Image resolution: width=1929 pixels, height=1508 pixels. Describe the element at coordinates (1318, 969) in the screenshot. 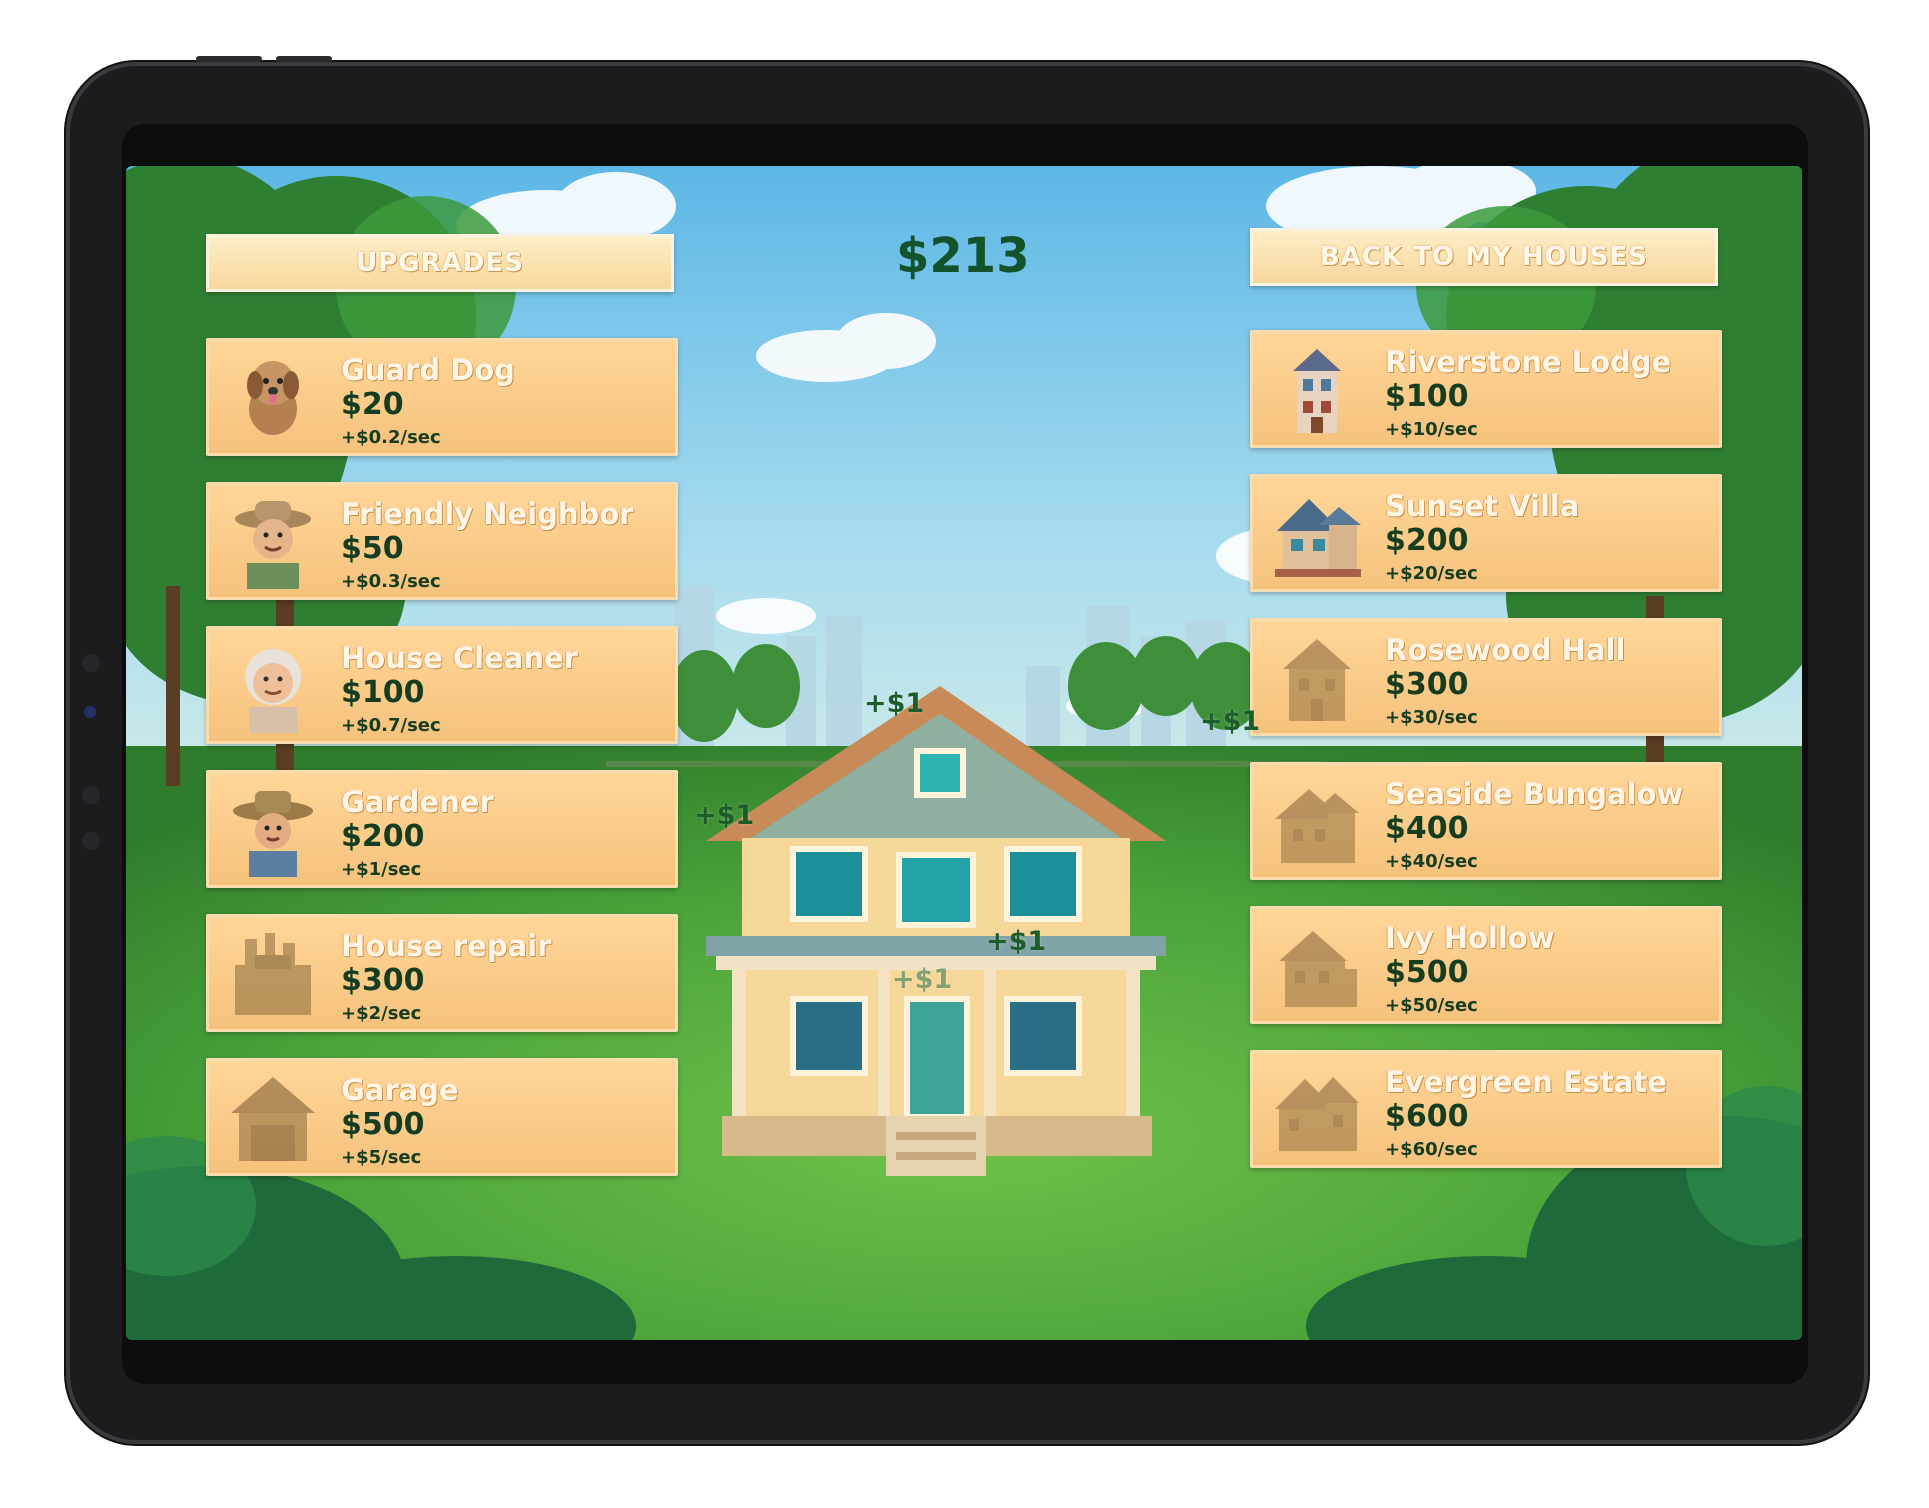

I see `hollow-icon` at that location.